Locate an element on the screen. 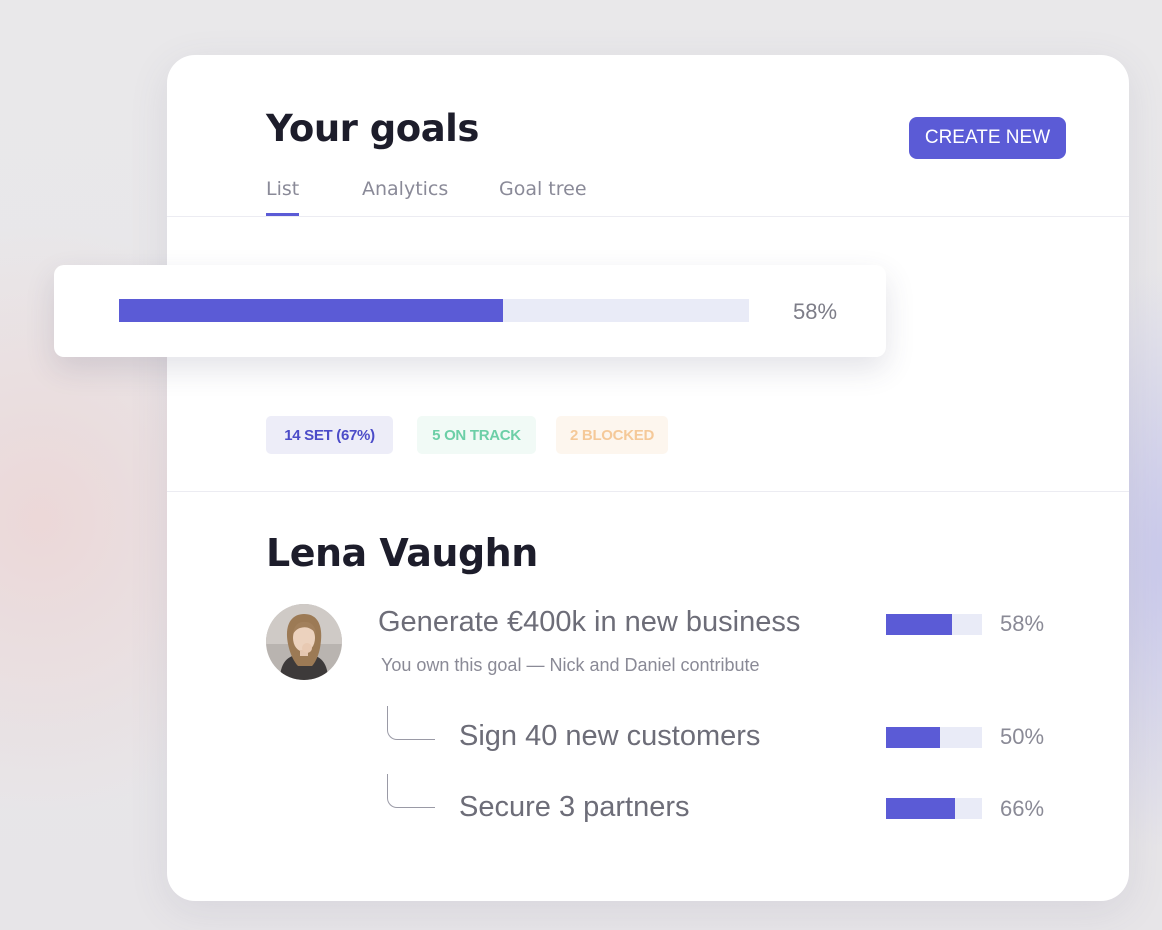  tab-list: List is located at coordinates (283, 197).